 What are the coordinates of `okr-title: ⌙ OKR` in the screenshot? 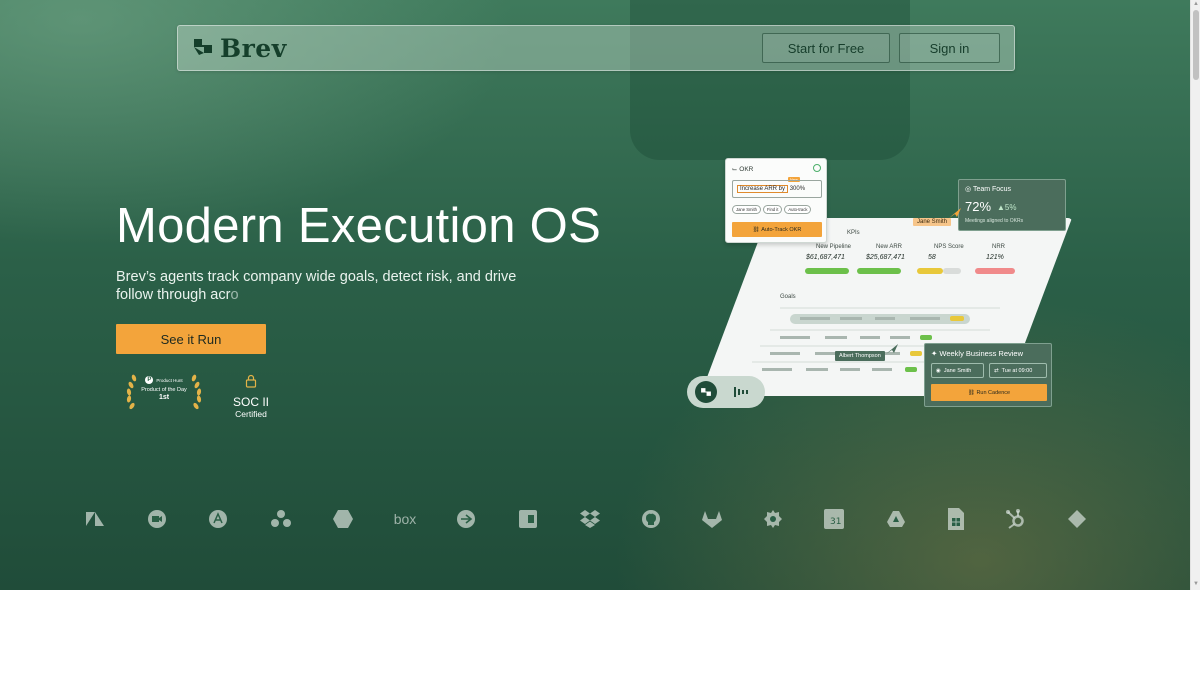 It's located at (742, 169).